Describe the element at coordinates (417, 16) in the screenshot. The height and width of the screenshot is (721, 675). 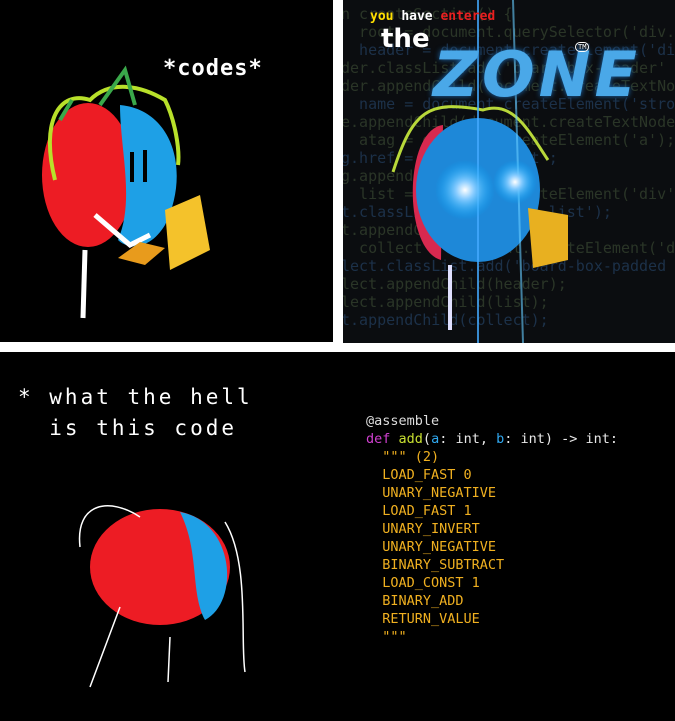
I see `title-have: have` at that location.